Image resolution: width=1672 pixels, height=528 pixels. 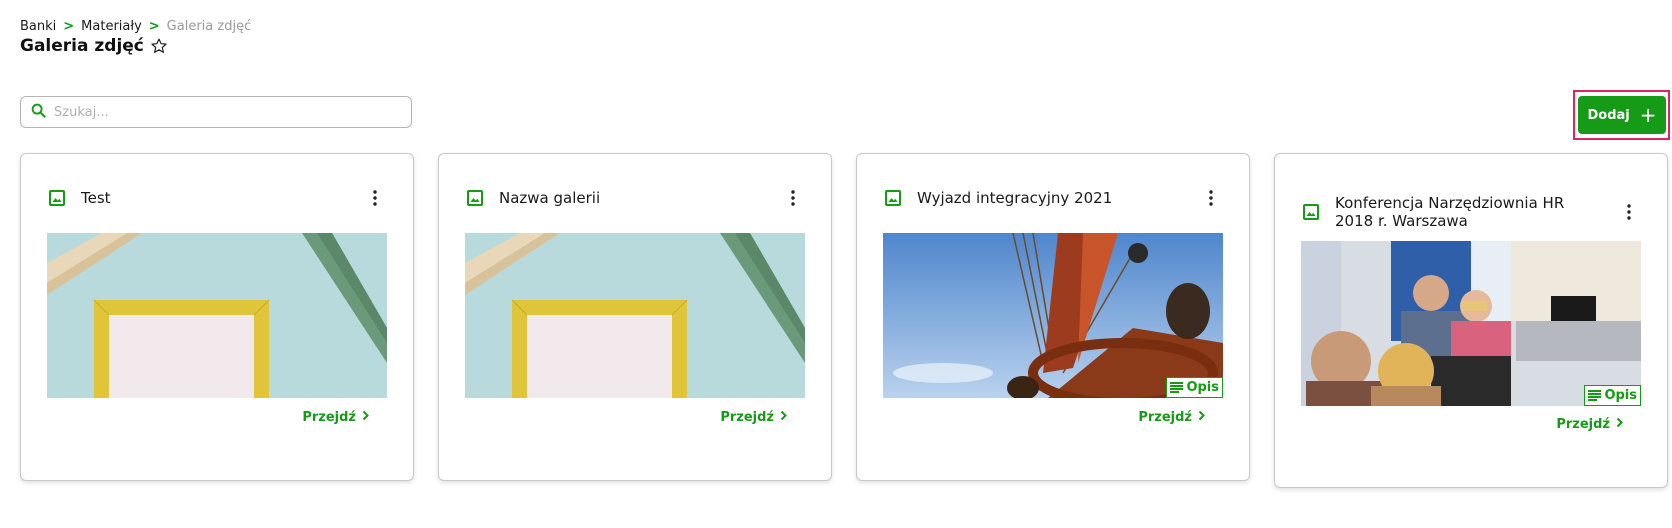 What do you see at coordinates (38, 26) in the screenshot?
I see `breadcrumb-item-banki: Banki` at bounding box center [38, 26].